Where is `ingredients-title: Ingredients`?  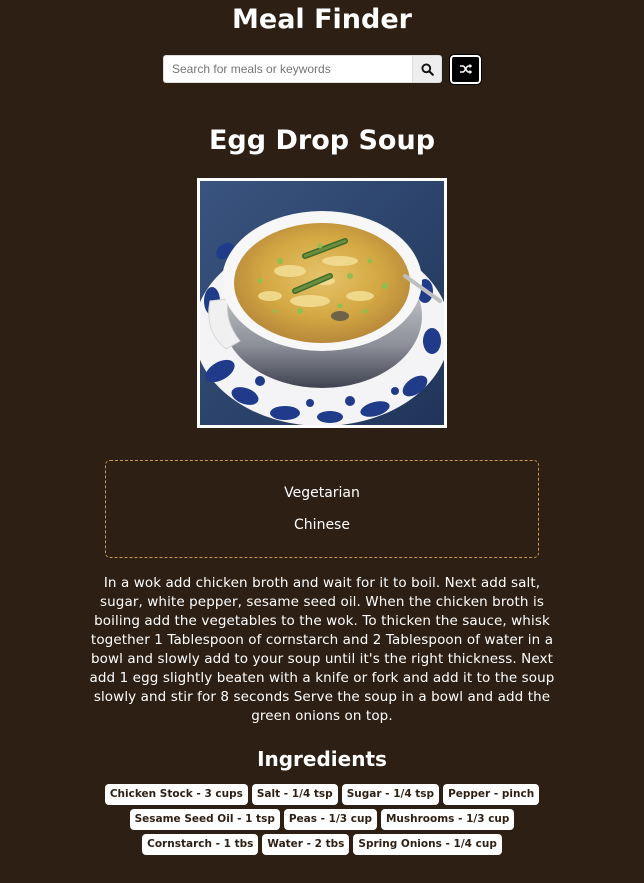 ingredients-title: Ingredients is located at coordinates (322, 759).